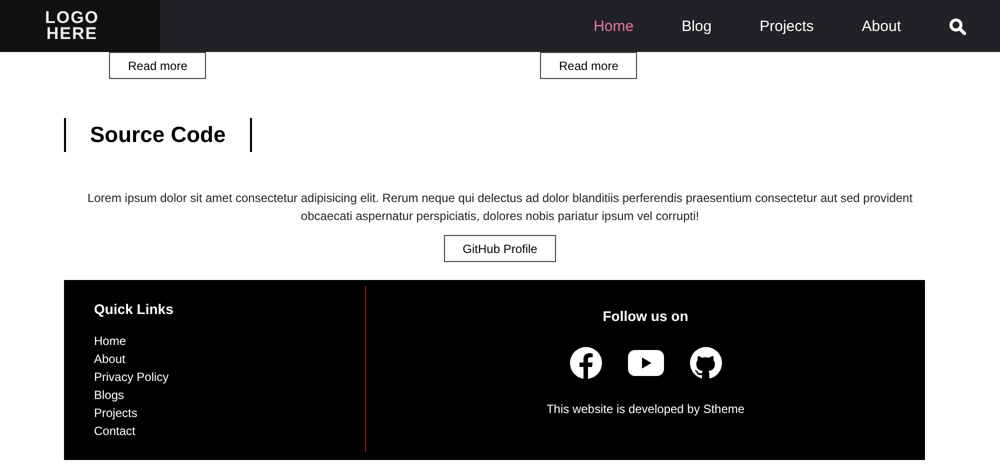 This screenshot has width=1000, height=468. I want to click on footer-link: Projects, so click(116, 413).